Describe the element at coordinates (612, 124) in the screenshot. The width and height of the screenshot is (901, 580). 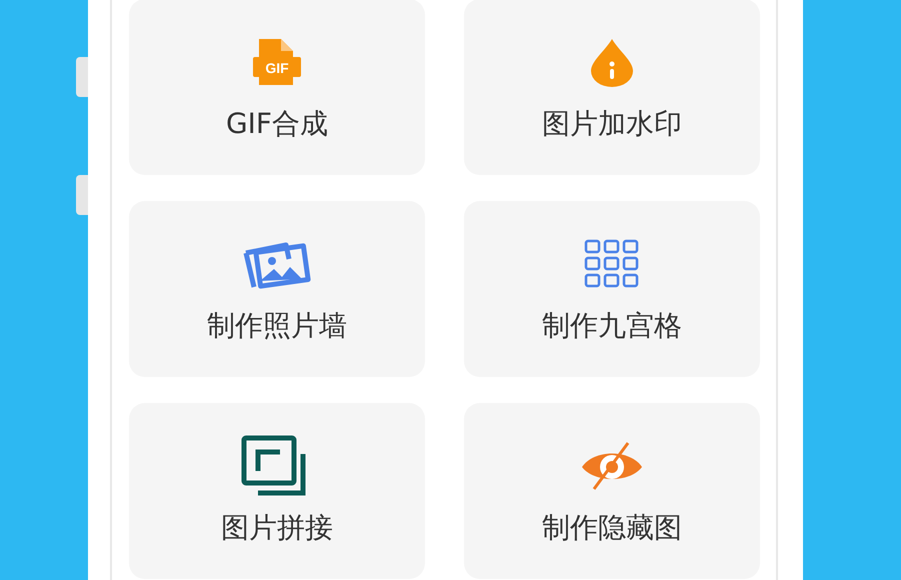
I see `tool-label: 图片加水印` at that location.